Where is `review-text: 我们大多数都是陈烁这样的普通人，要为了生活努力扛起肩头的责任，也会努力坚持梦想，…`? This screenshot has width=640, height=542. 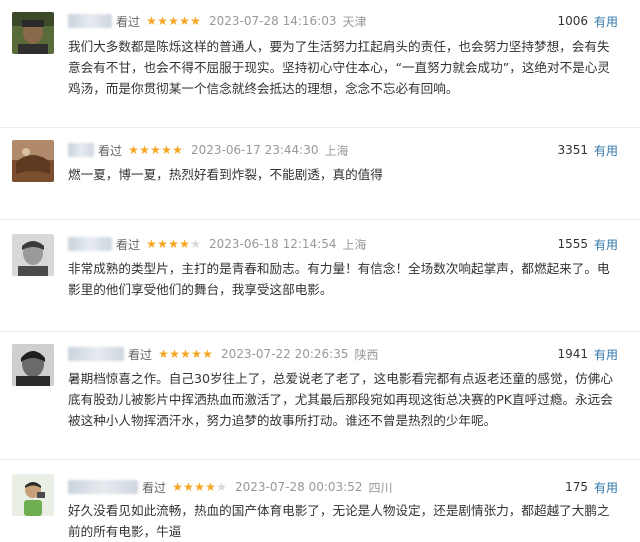
review-text: 我们大多数都是陈烁这样的普通人，要为了生活努力扛起肩头的责任，也会努力坚持梦想，… is located at coordinates (339, 67).